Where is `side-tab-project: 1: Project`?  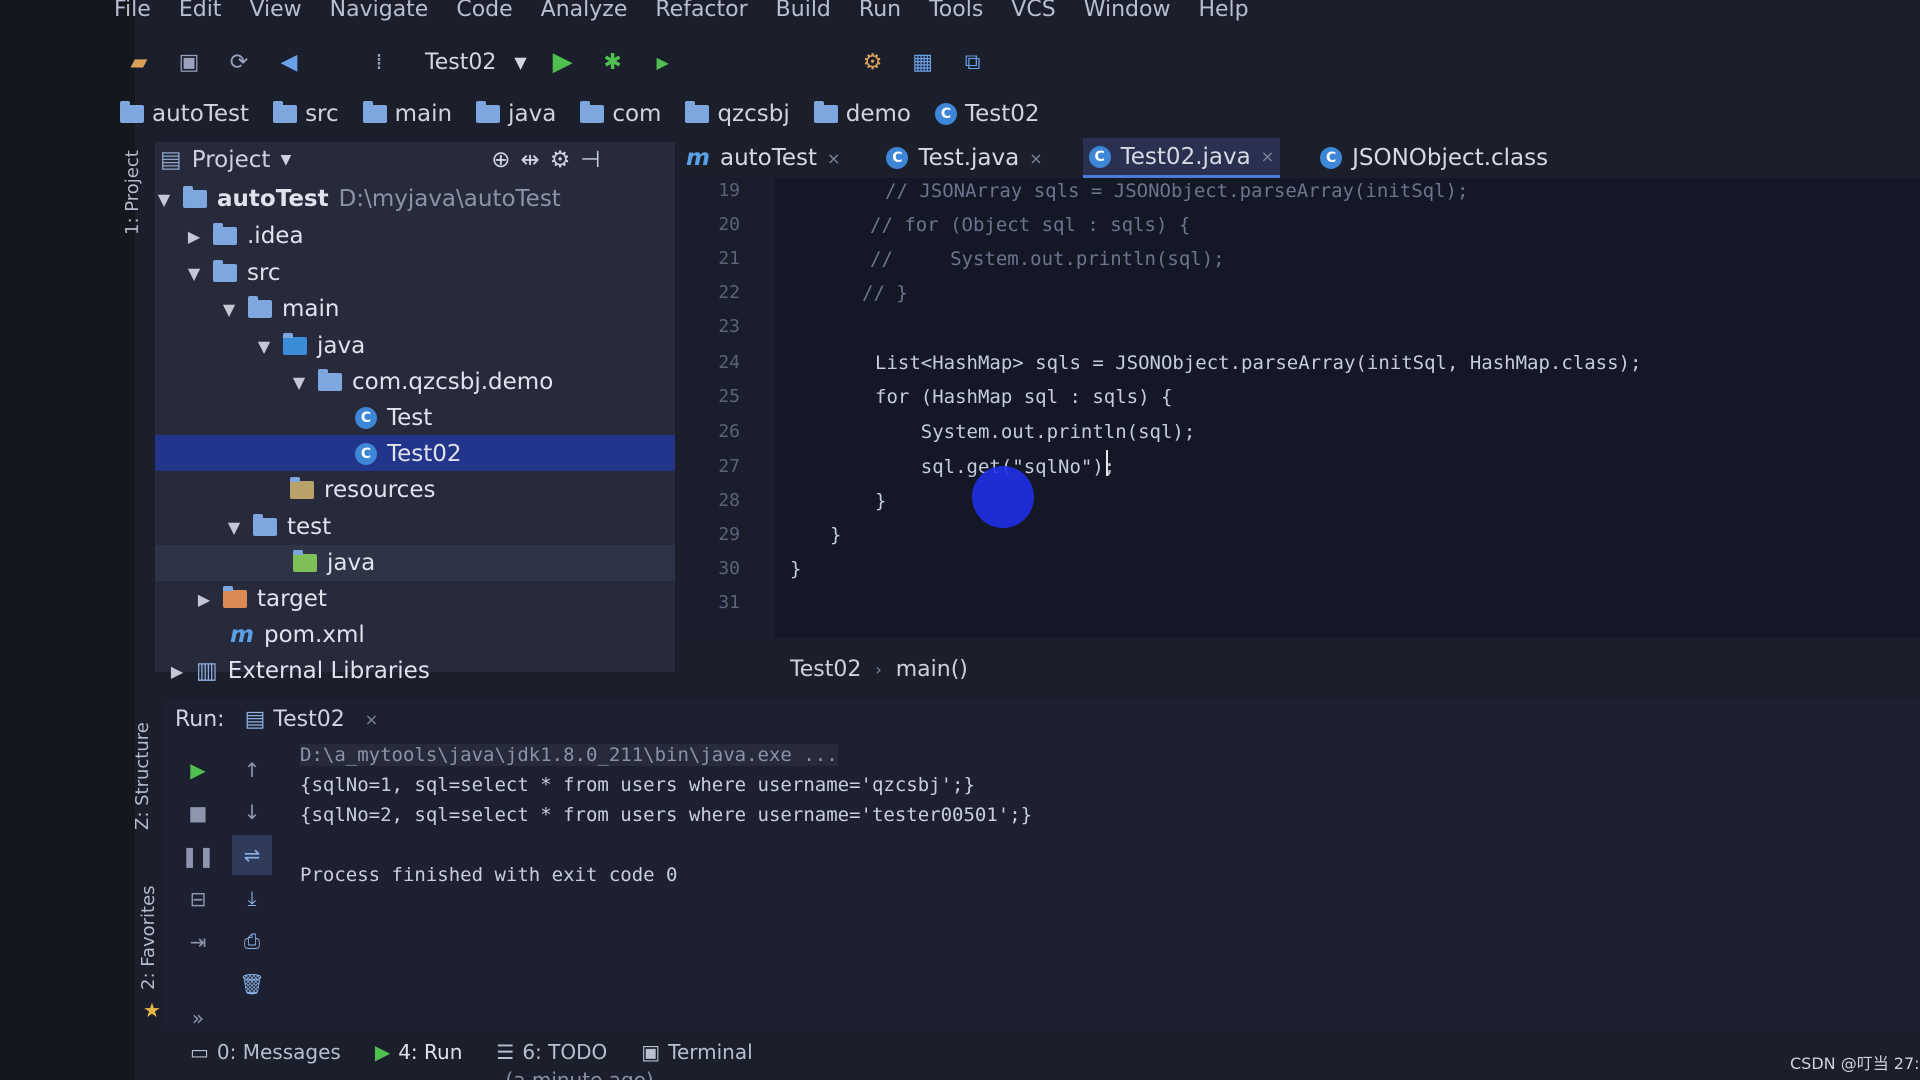
side-tab-project: 1: Project is located at coordinates (132, 192).